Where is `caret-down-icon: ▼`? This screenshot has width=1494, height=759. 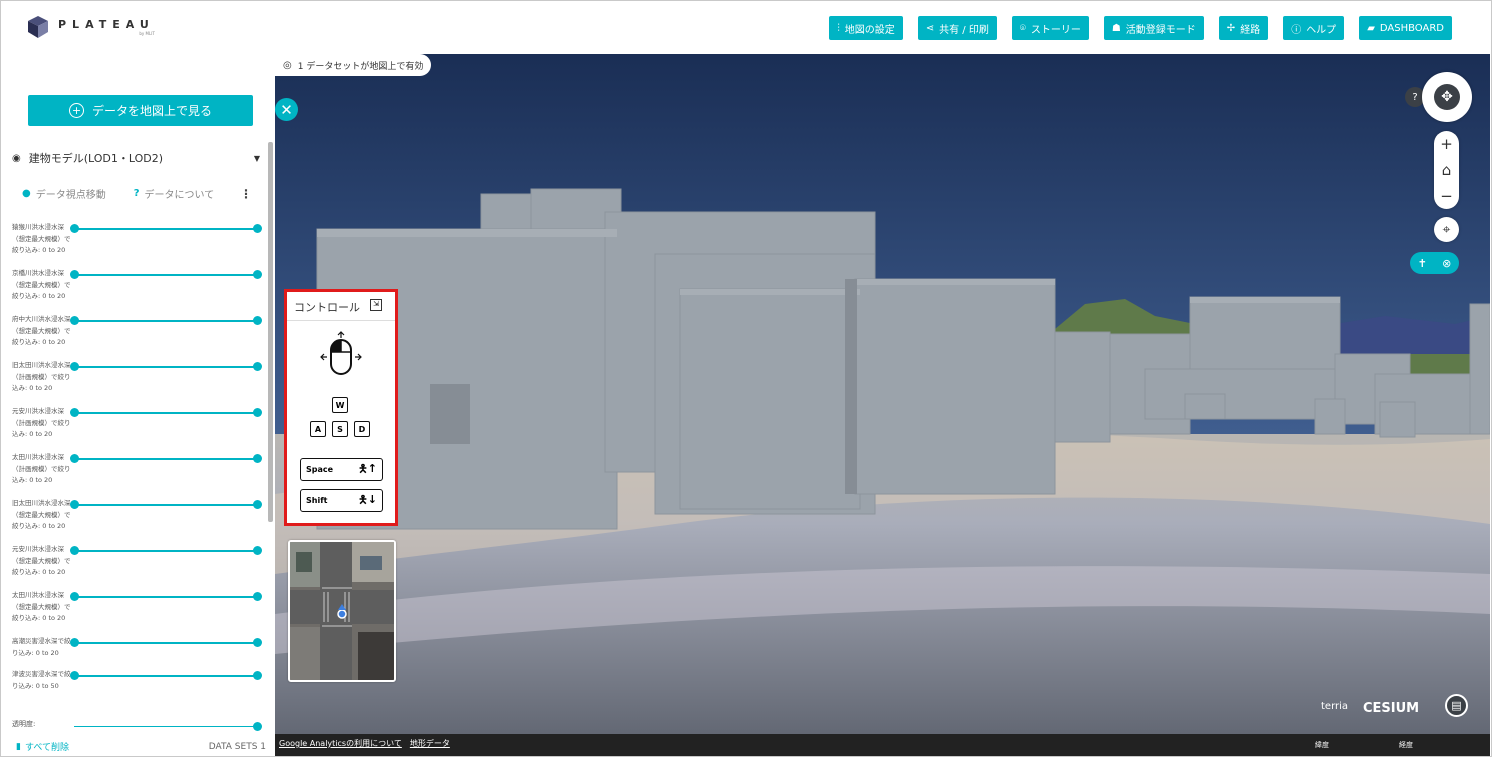 caret-down-icon: ▼ is located at coordinates (257, 158).